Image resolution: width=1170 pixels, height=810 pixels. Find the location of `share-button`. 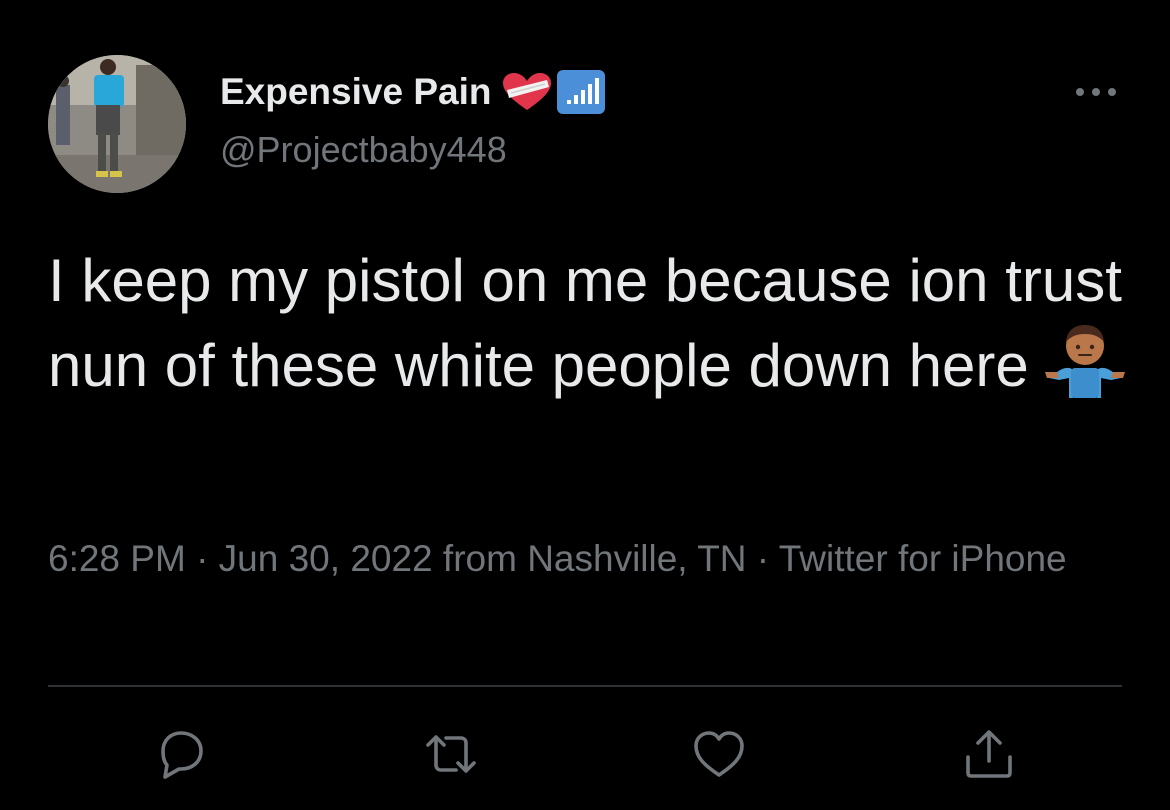

share-button is located at coordinates (989, 754).